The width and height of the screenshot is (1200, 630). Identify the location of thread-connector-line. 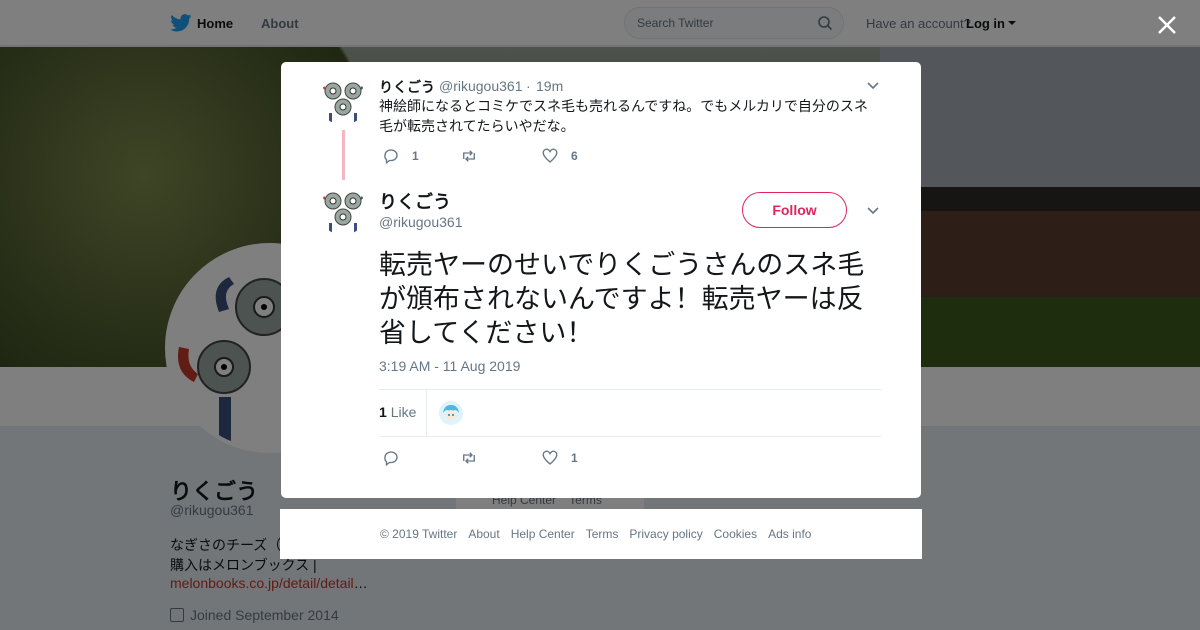
(343, 155).